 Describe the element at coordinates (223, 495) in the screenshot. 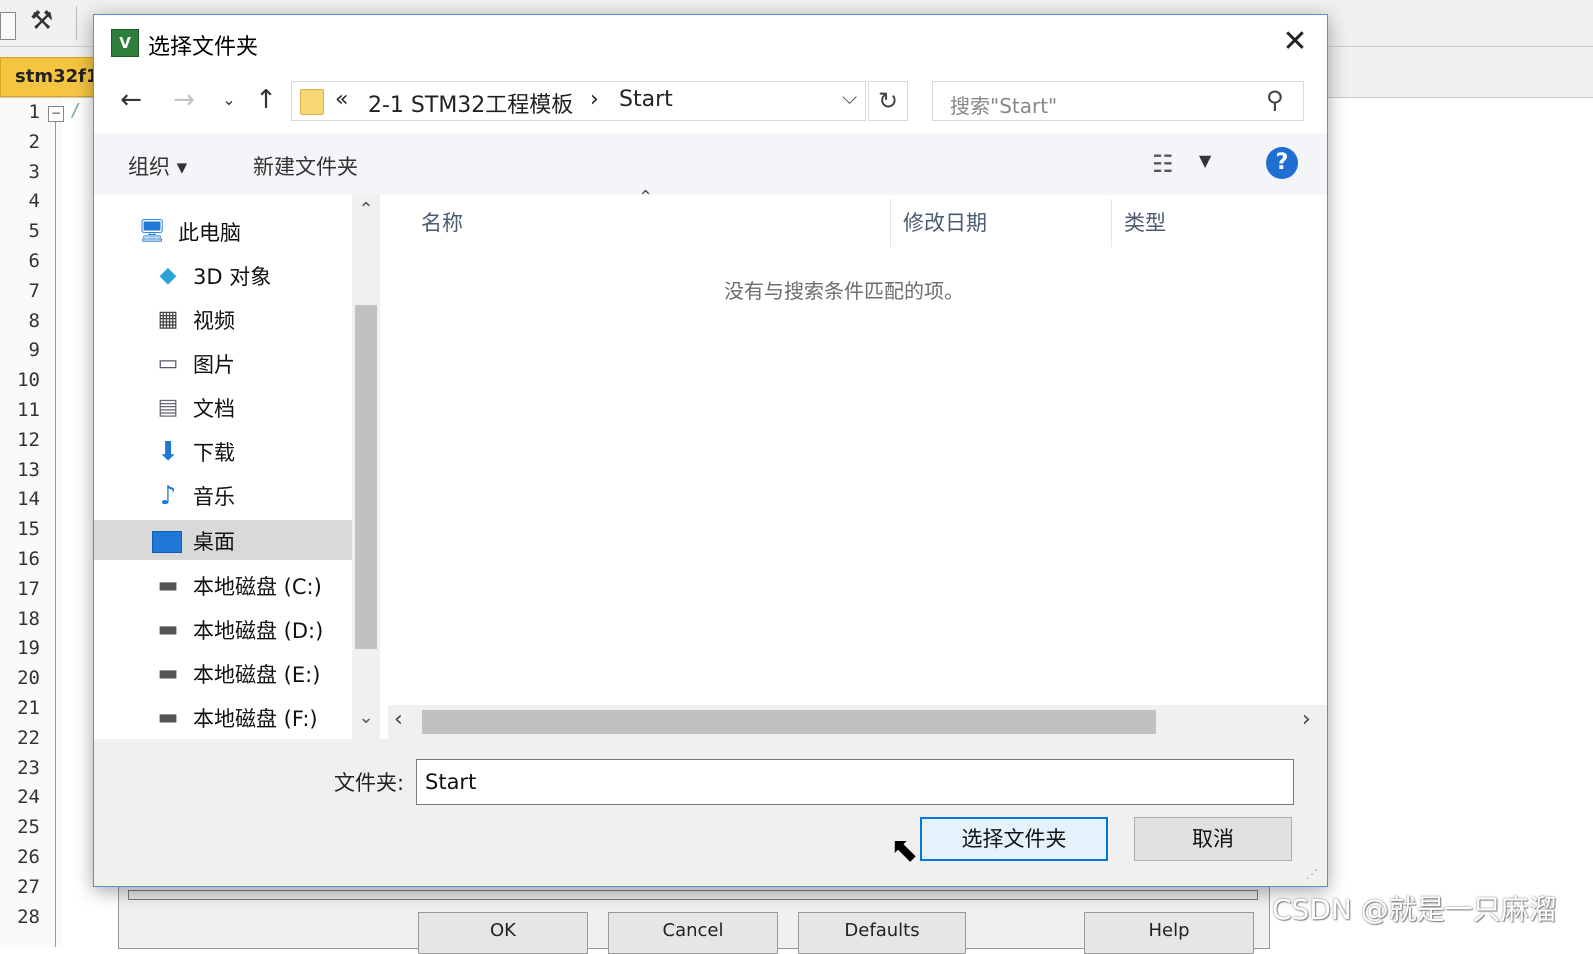

I see `nav-item-music: ♪ 音乐` at that location.